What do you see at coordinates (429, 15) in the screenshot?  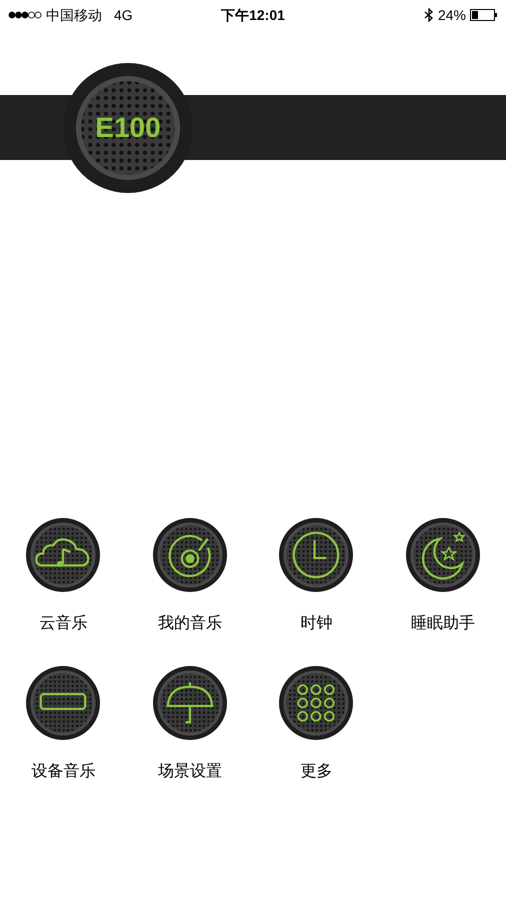 I see `bluetooth-icon` at bounding box center [429, 15].